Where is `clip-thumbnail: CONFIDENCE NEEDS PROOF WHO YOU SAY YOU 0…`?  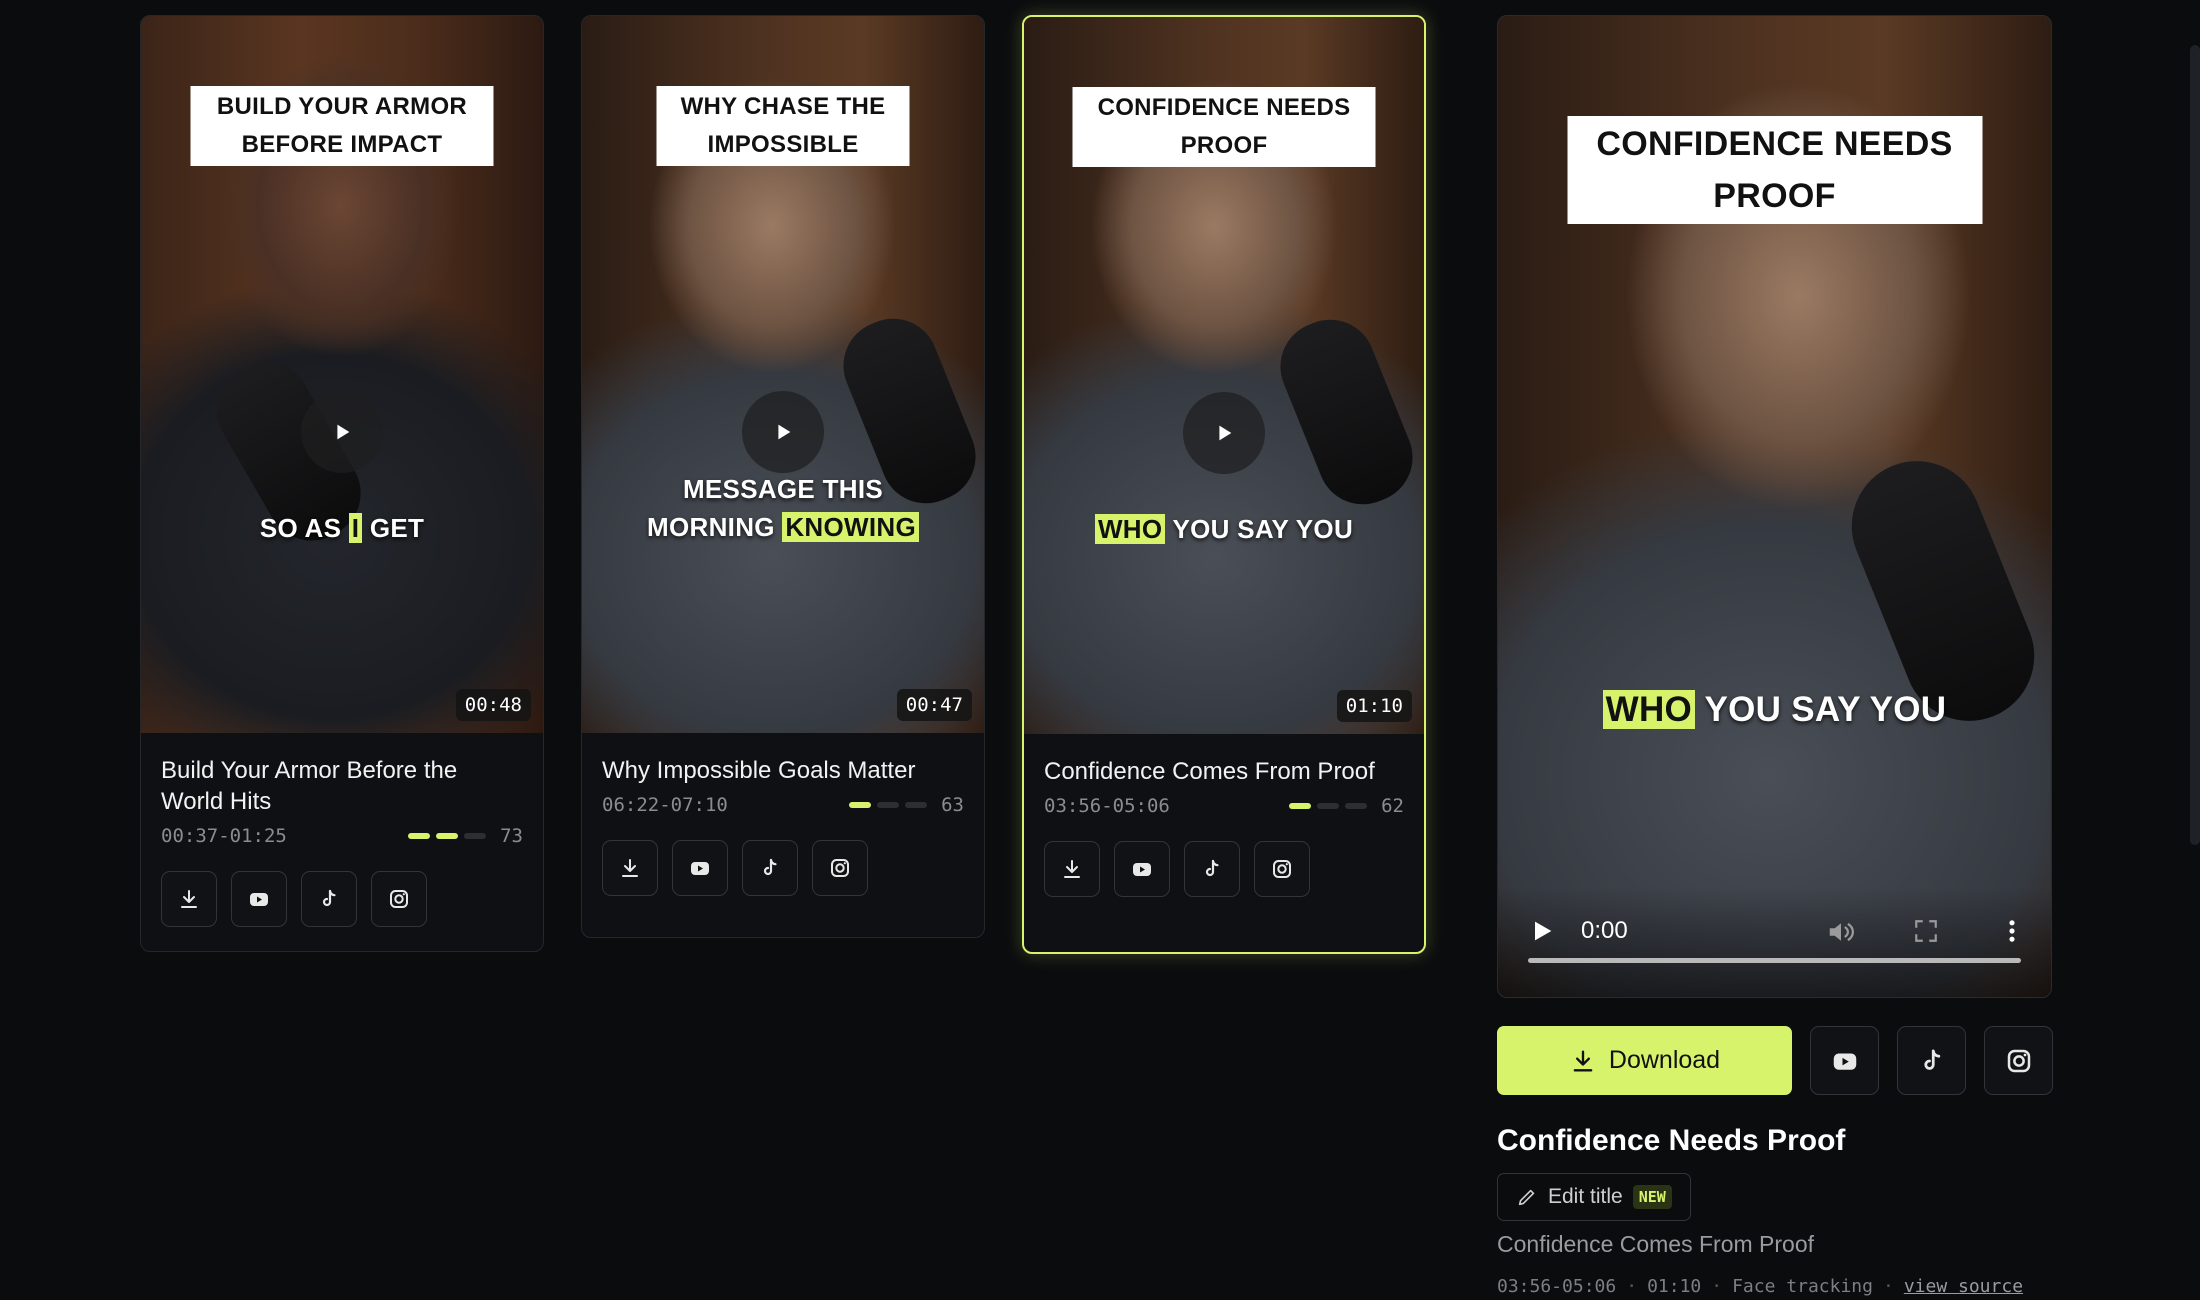 clip-thumbnail: CONFIDENCE NEEDS PROOF WHO YOU SAY YOU 0… is located at coordinates (1224, 375).